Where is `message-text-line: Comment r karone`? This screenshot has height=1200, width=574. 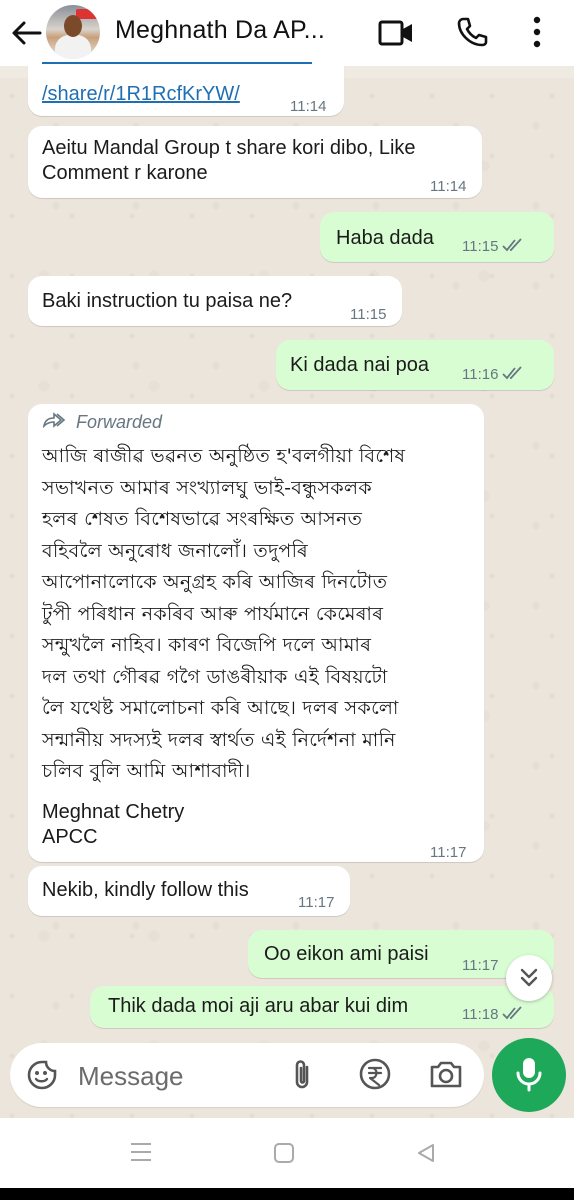
message-text-line: Comment r karone is located at coordinates (125, 173).